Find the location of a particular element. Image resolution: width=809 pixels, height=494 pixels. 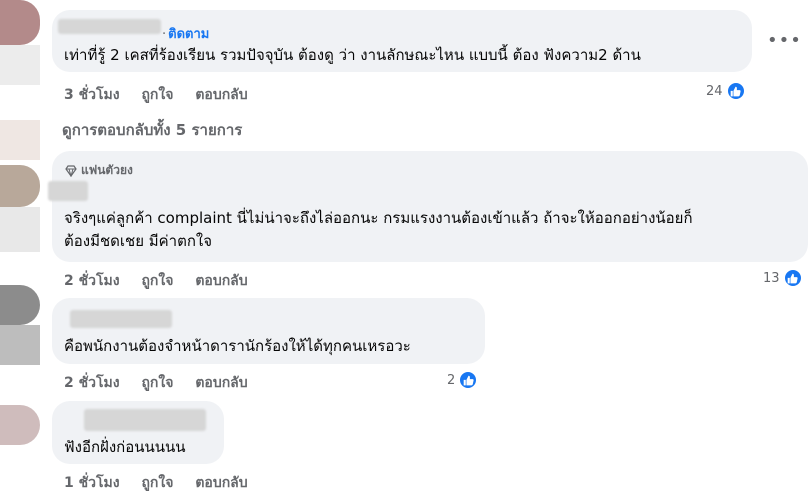

comment-bubble: ฟังอีกฝั่งก่อนนนนน is located at coordinates (138, 432).